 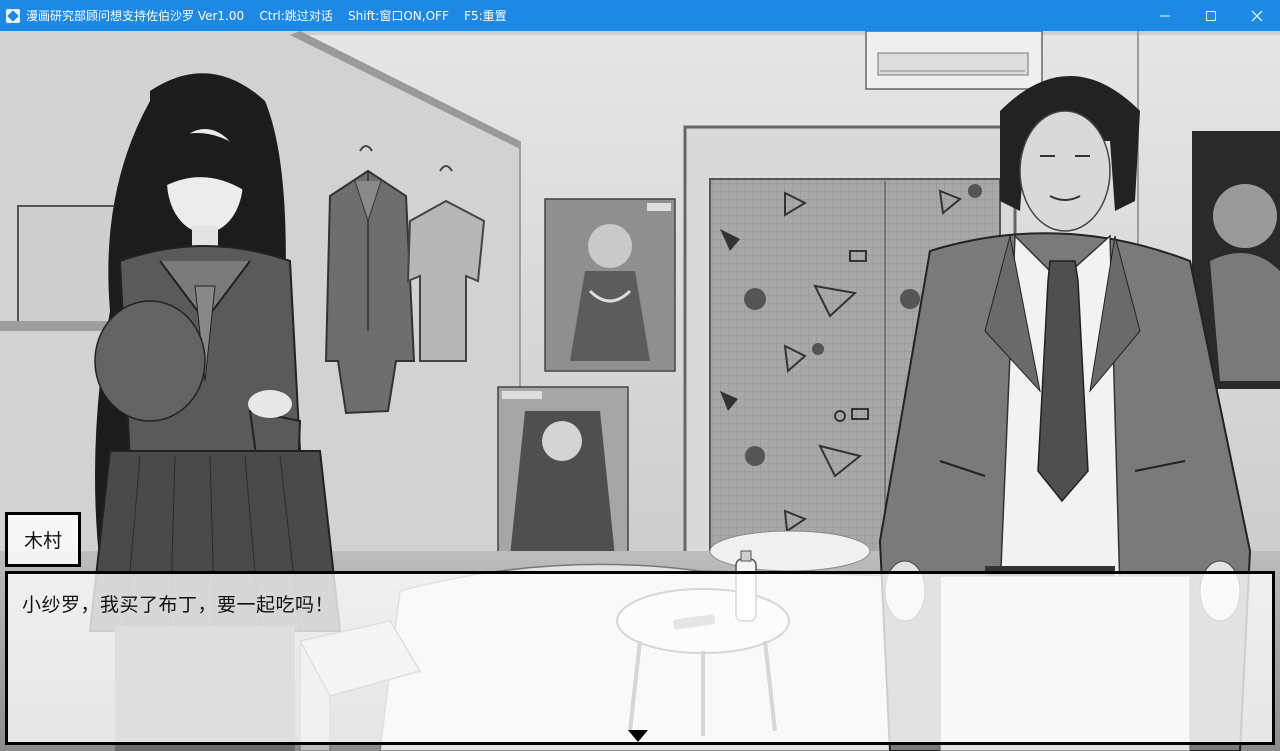 What do you see at coordinates (13, 15) in the screenshot?
I see `app-icon` at bounding box center [13, 15].